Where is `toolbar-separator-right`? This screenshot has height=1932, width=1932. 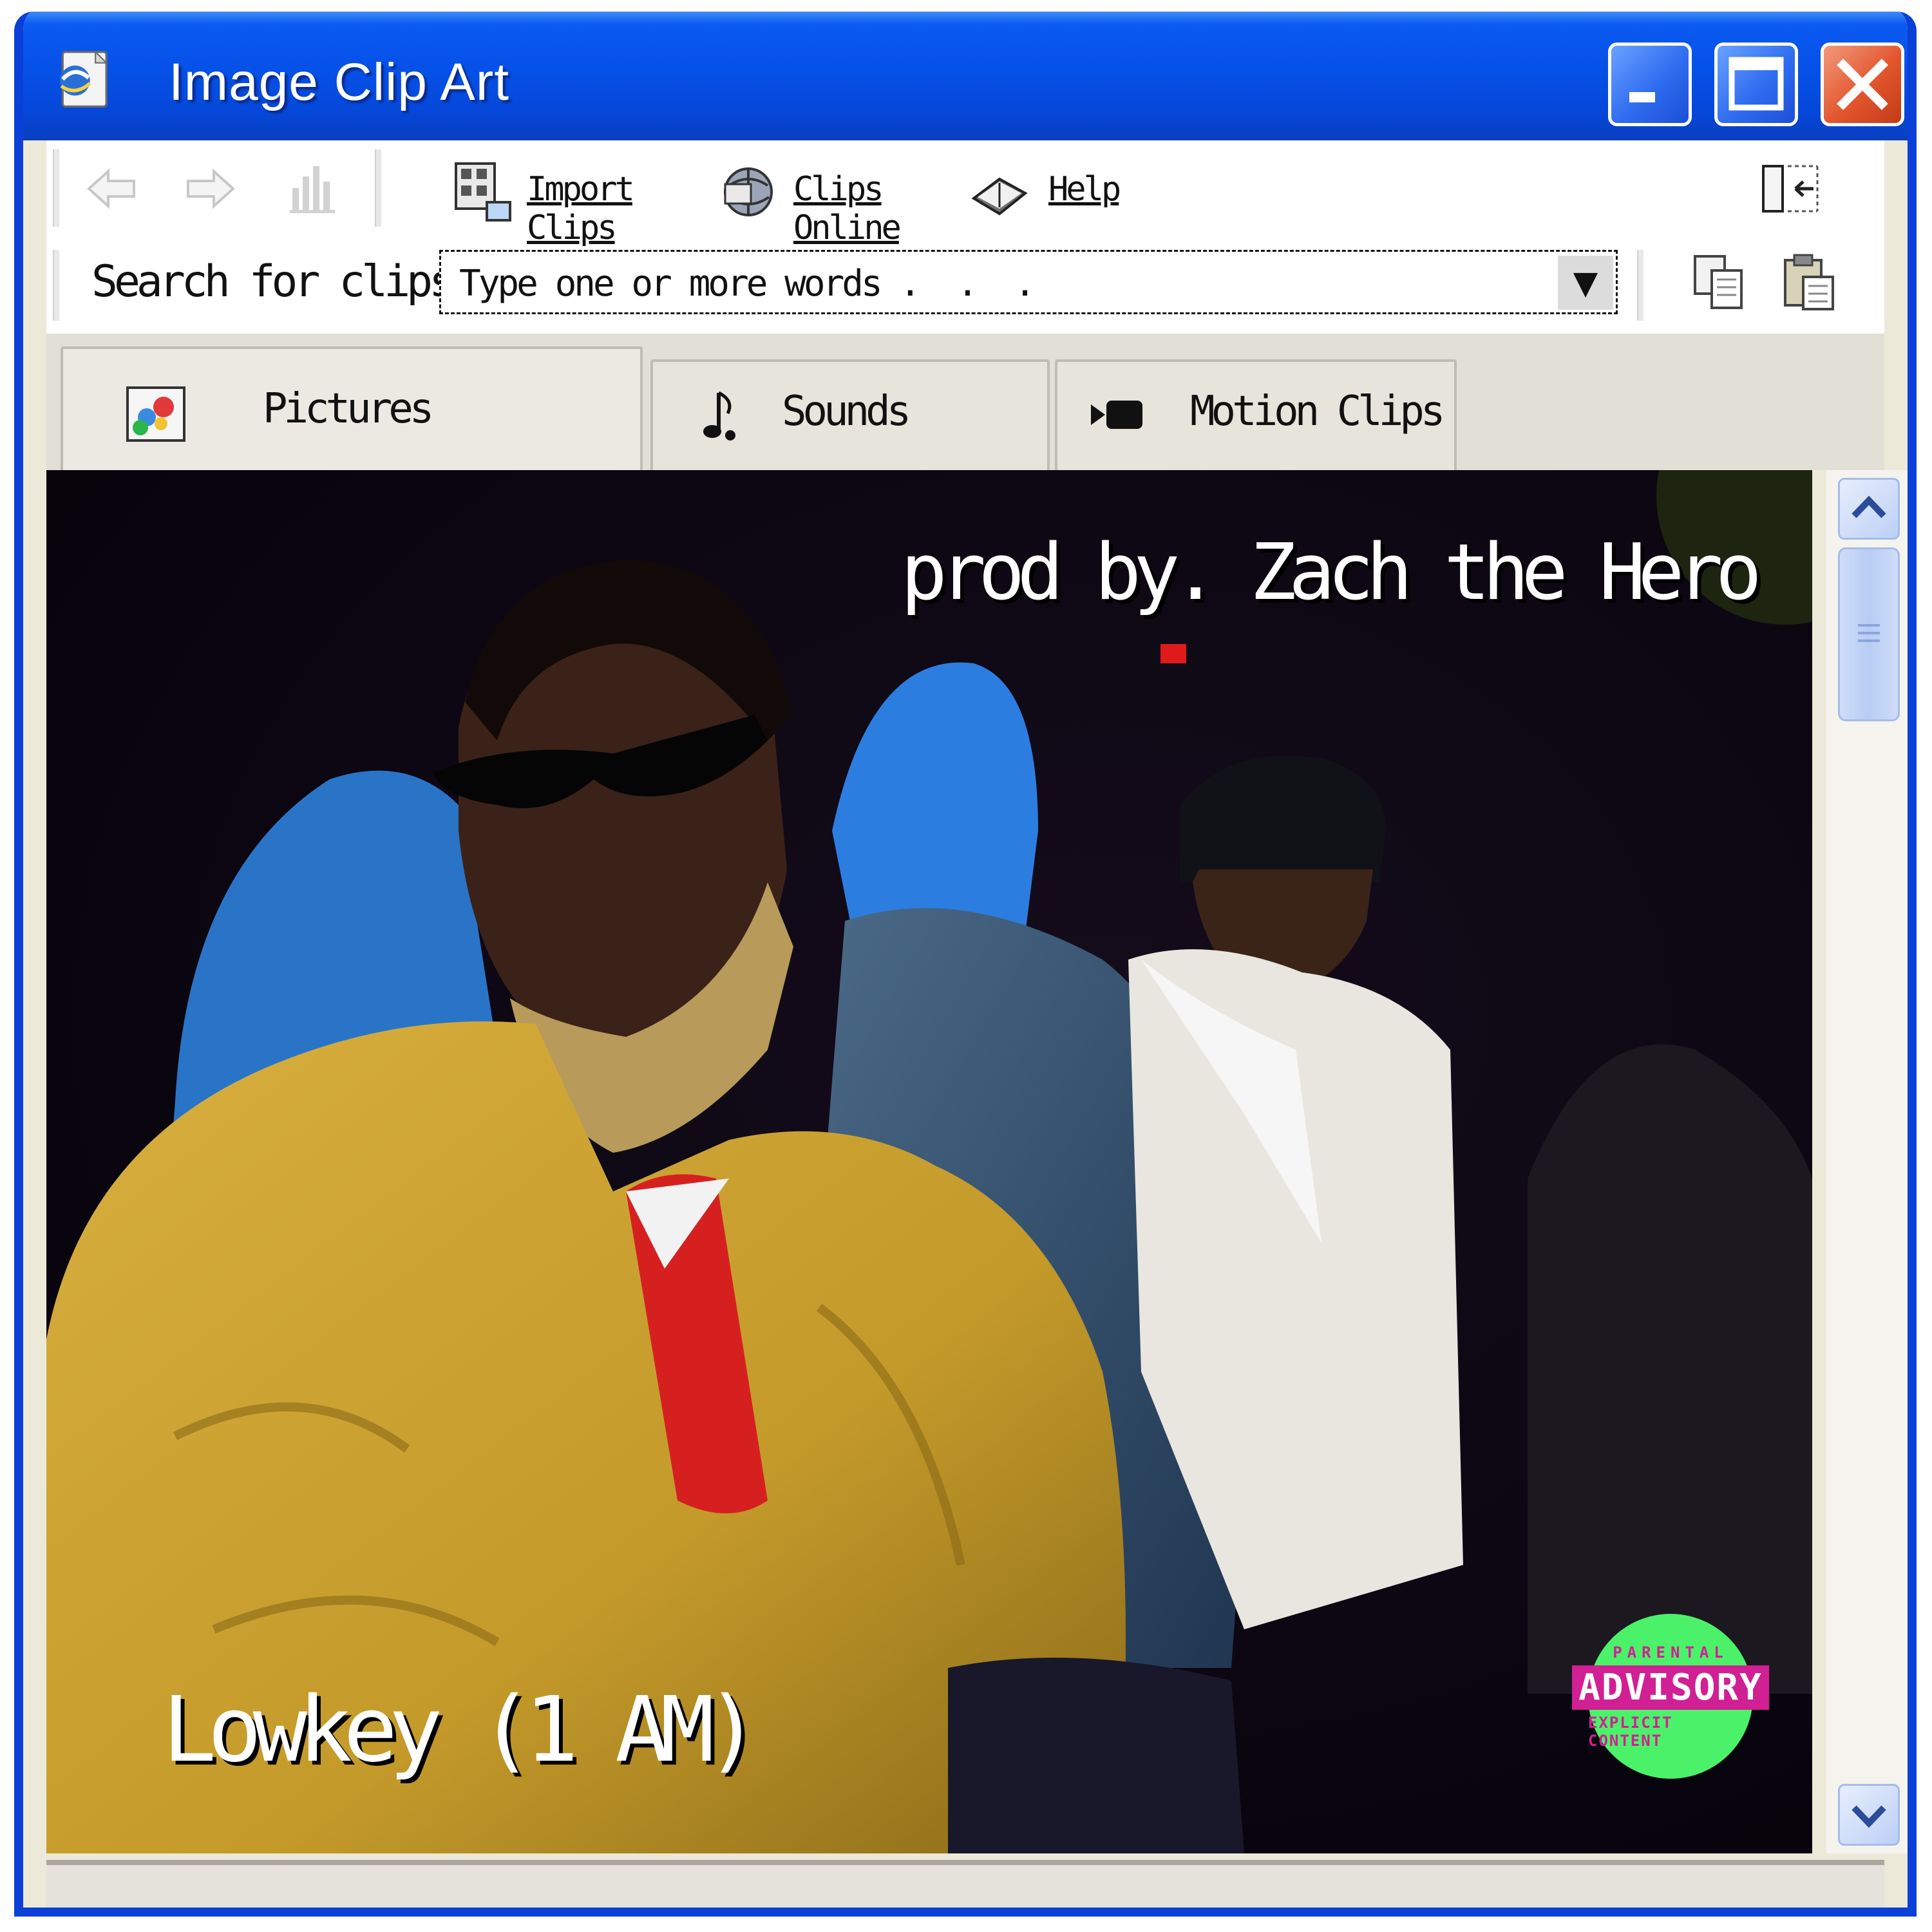 toolbar-separator-right is located at coordinates (1640, 285).